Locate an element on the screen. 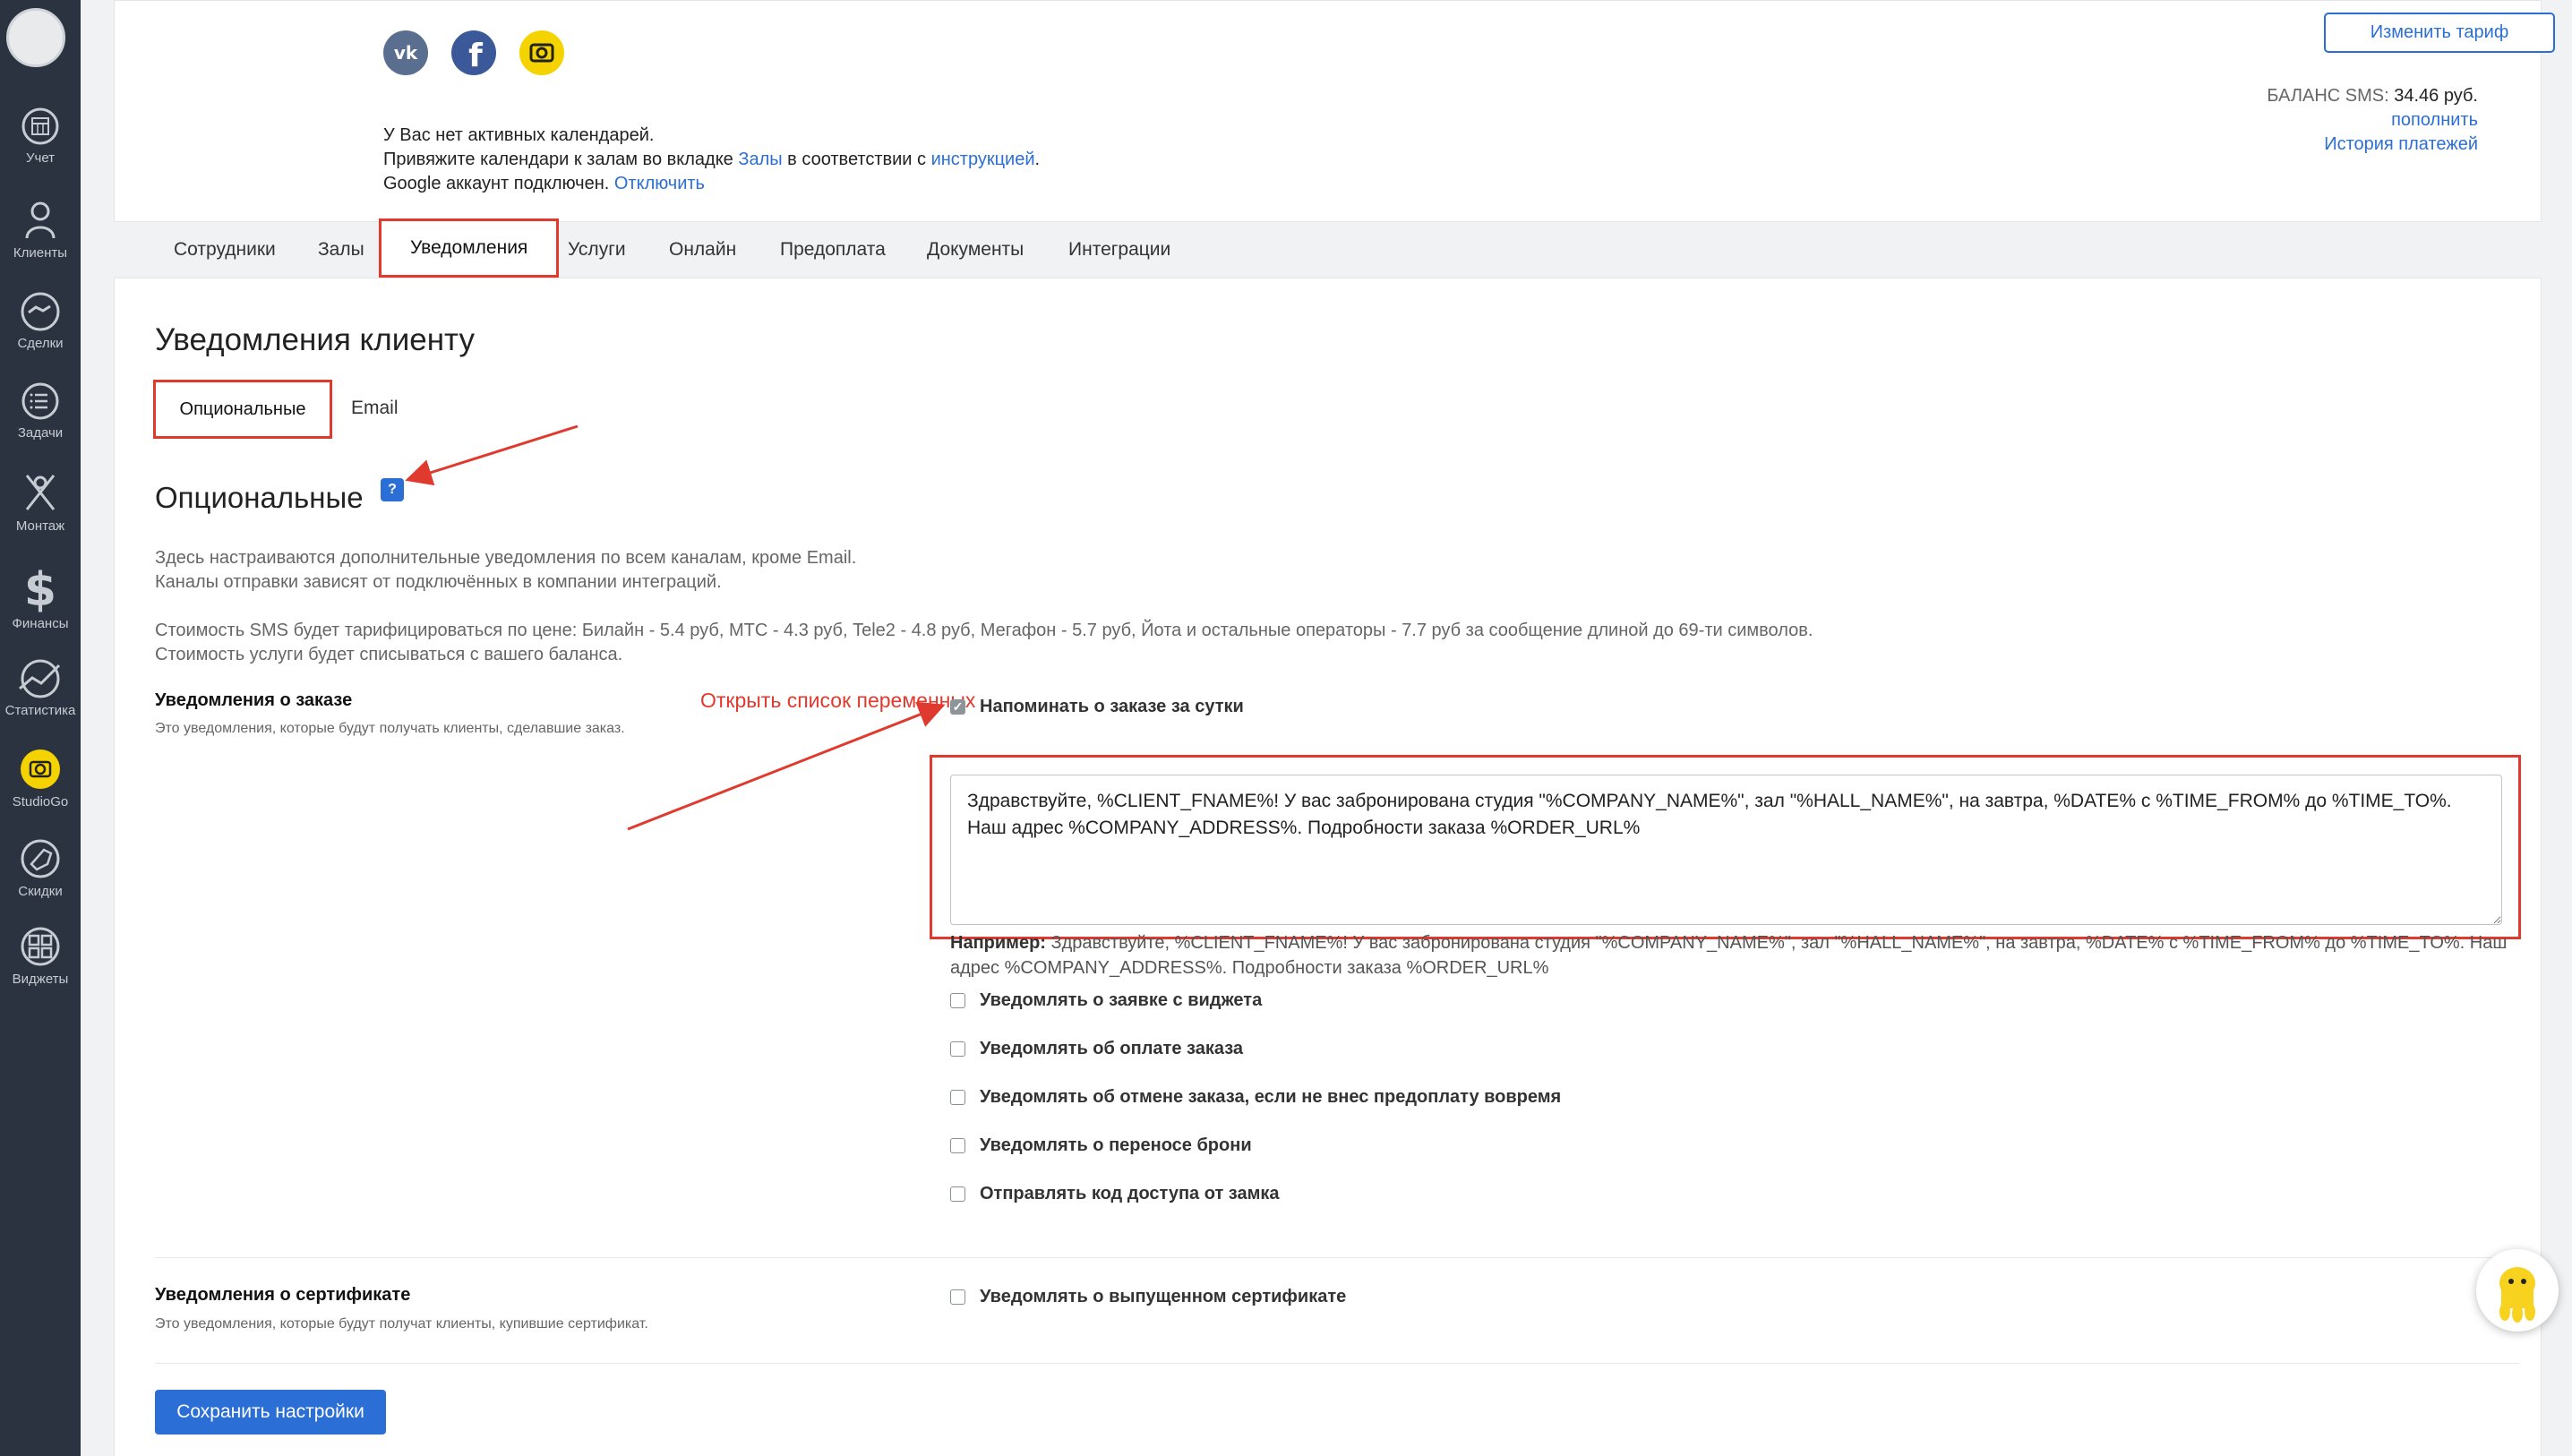 The width and height of the screenshot is (2572, 1456). sidebar-item-label: Клиенты is located at coordinates (41, 253).